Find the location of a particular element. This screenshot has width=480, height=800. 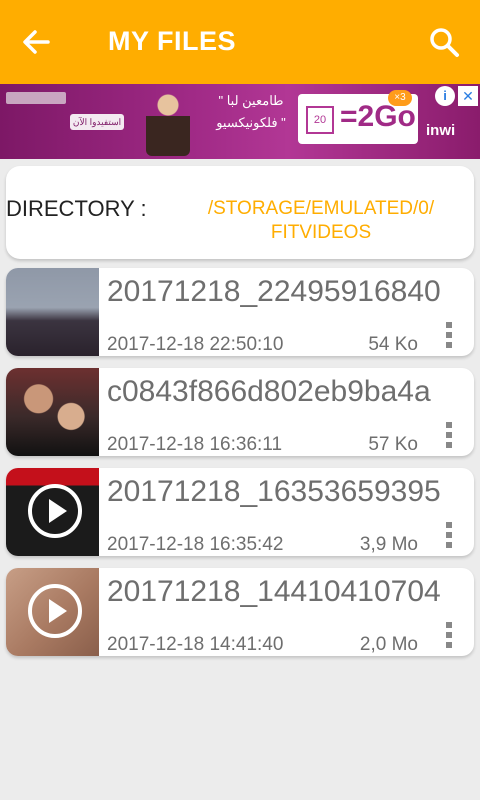

file-size: 57 Ko is located at coordinates (393, 444).